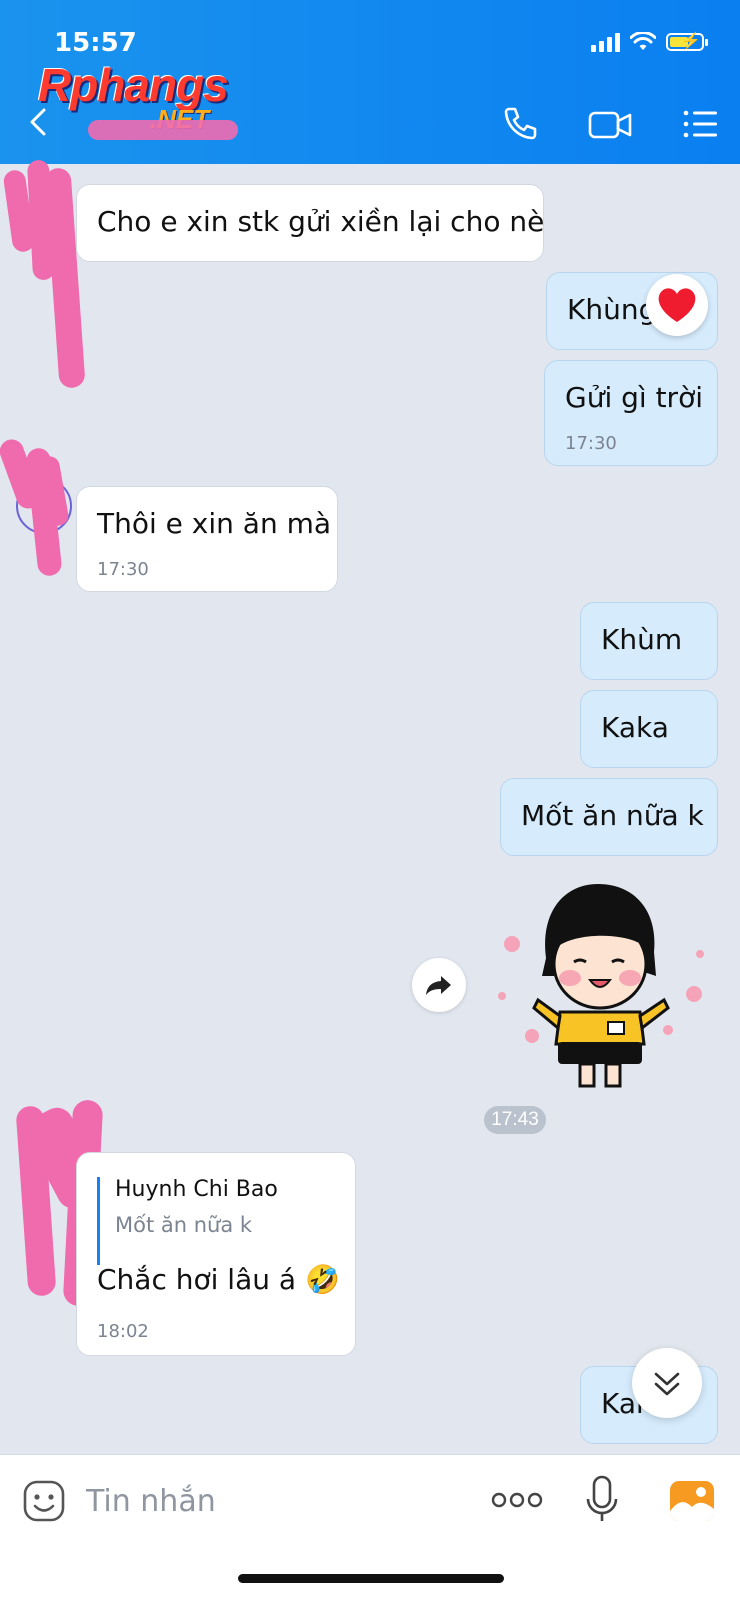  Describe the element at coordinates (687, 42) in the screenshot. I see `battery-icon: ⚡` at that location.